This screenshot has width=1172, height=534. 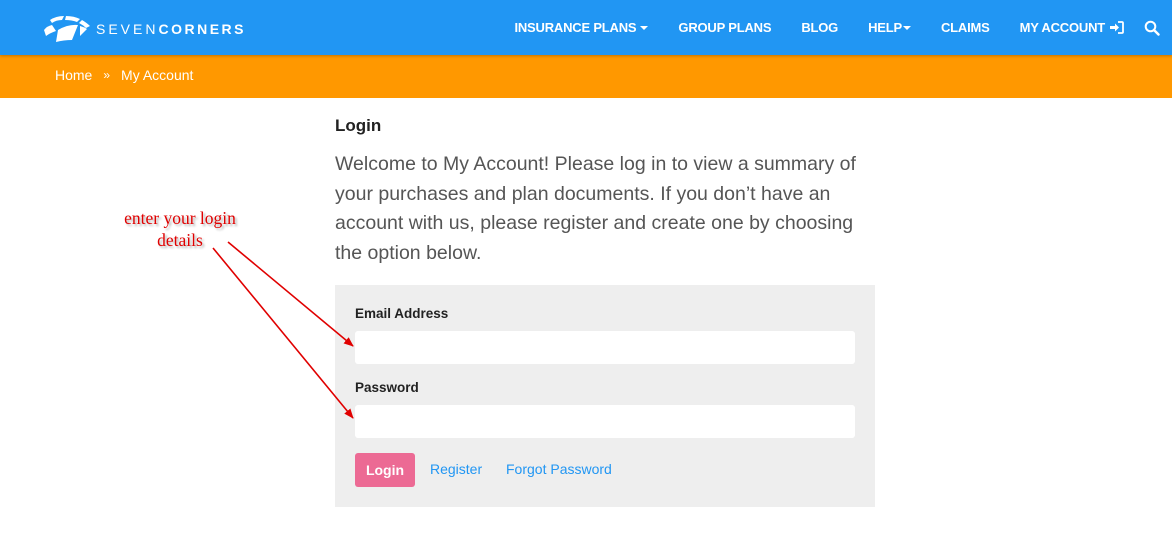 What do you see at coordinates (180, 229) in the screenshot?
I see `annotation-callout: enter your login details` at bounding box center [180, 229].